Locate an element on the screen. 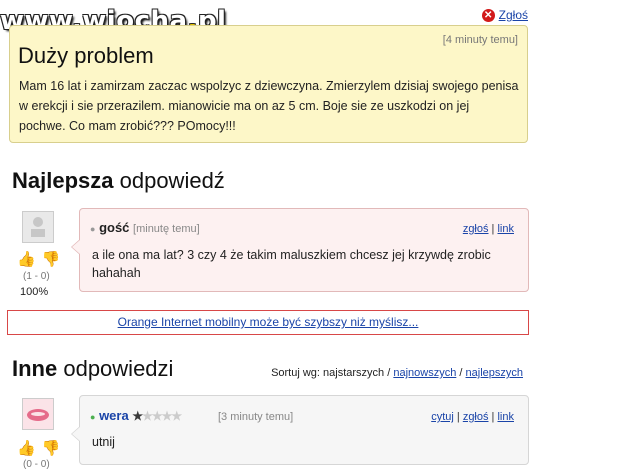 Image resolution: width=640 pixels, height=470 pixels. report-question: ✕ Zgłoś is located at coordinates (504, 15).